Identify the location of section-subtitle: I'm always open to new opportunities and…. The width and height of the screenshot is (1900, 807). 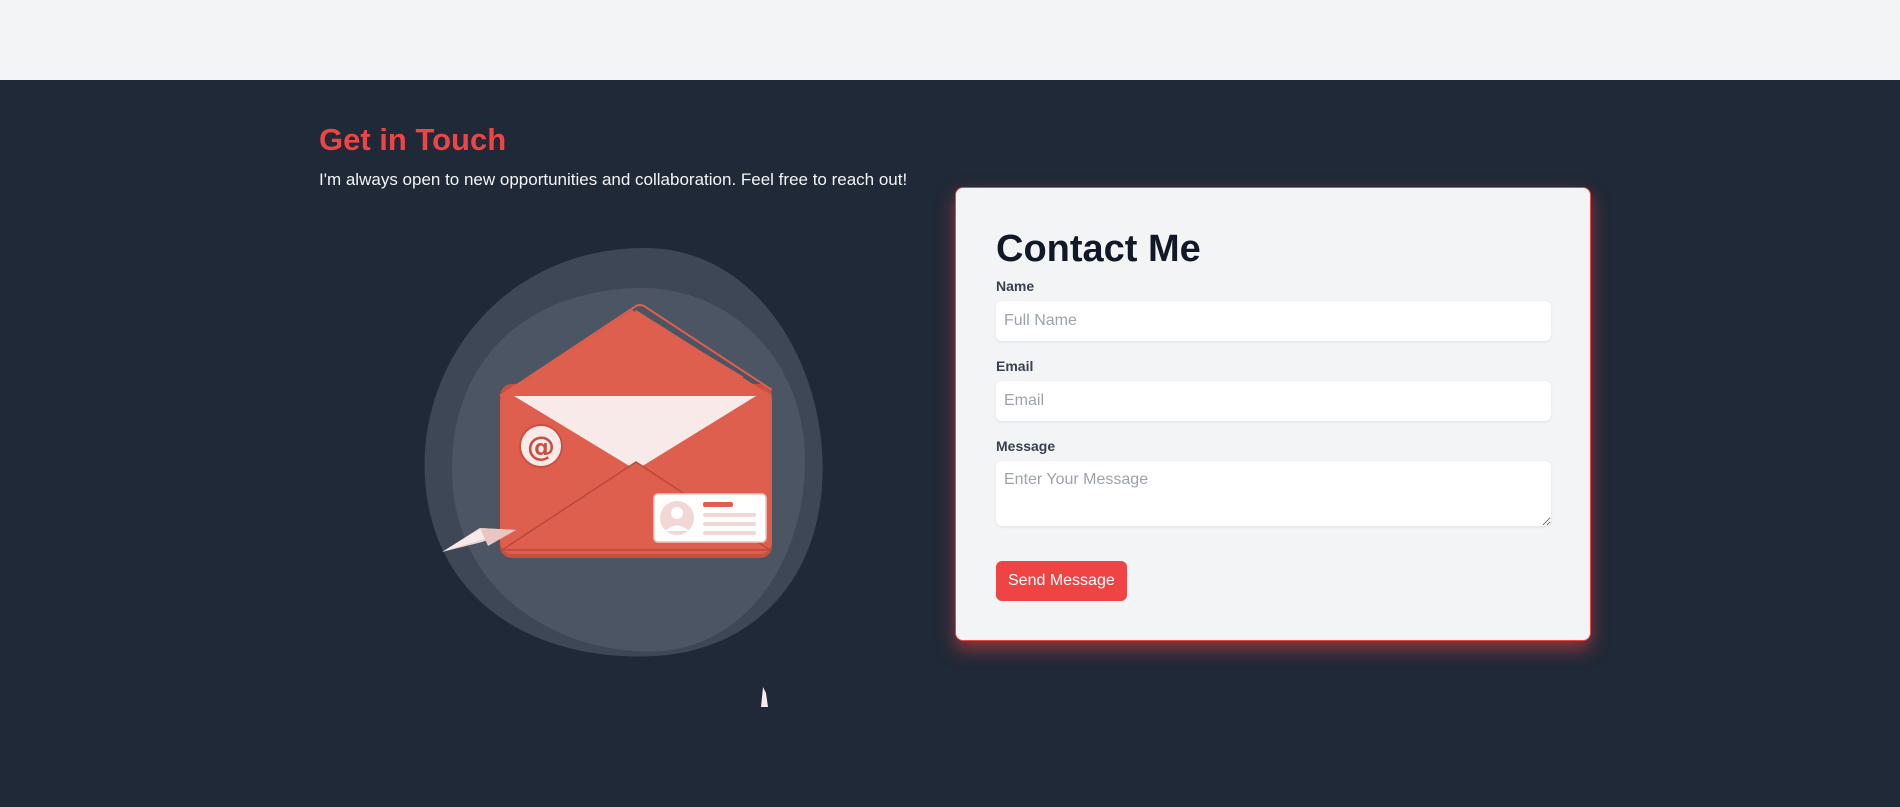
(613, 179).